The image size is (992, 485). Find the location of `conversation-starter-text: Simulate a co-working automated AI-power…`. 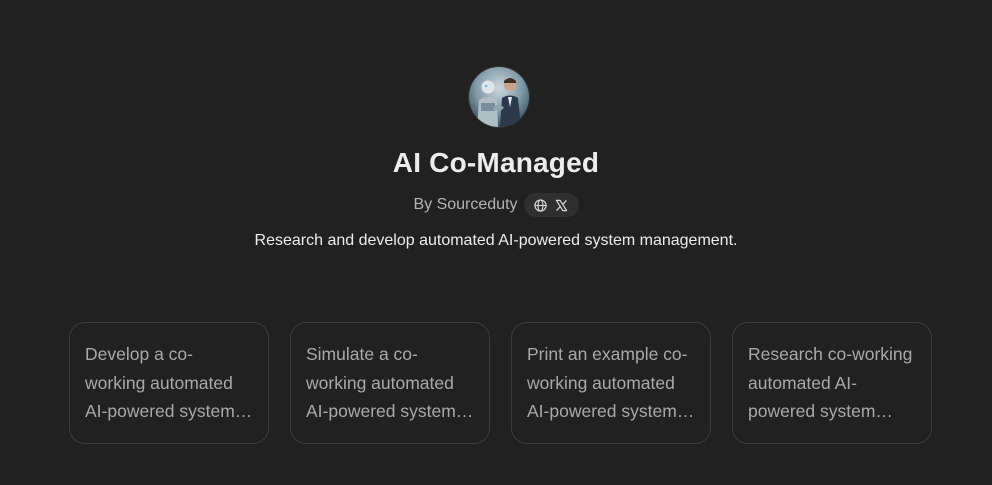

conversation-starter-text: Simulate a co-working automated AI-power… is located at coordinates (381, 382).